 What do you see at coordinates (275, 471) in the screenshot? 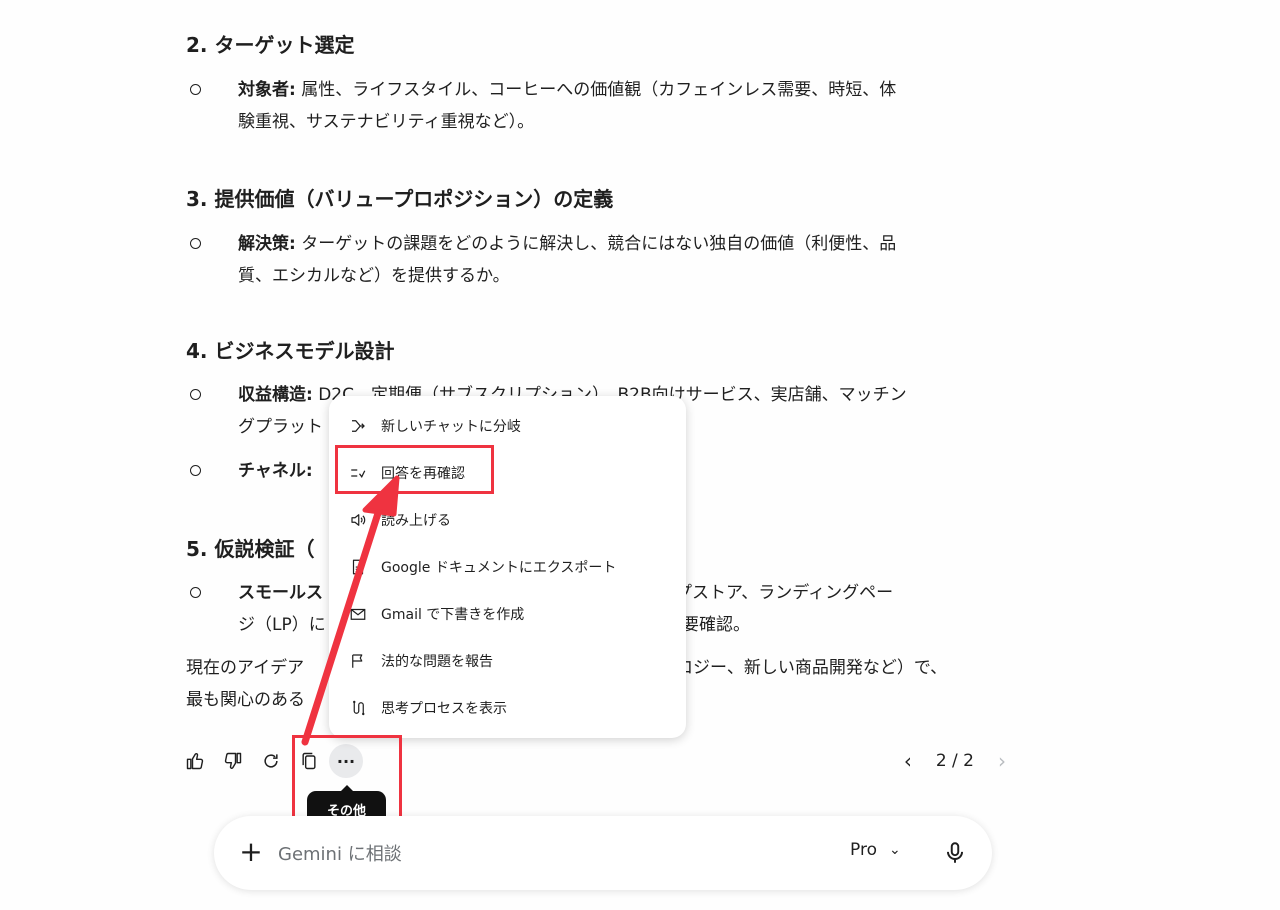
I see `bullet-label: チャネル:` at bounding box center [275, 471].